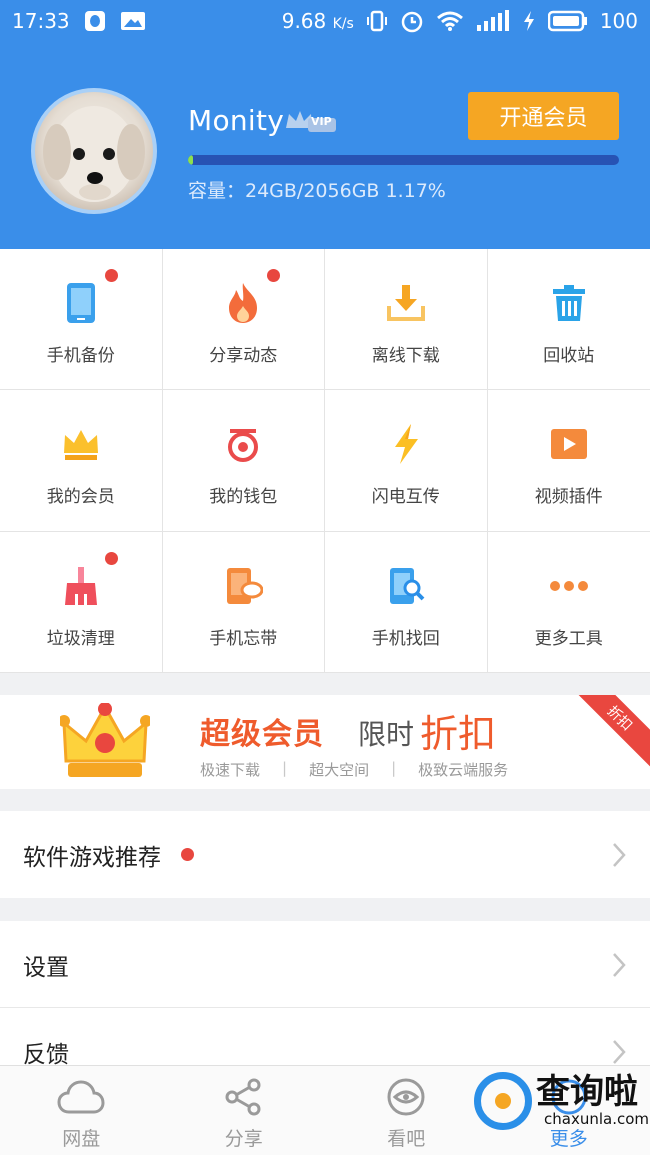  Describe the element at coordinates (243, 1097) in the screenshot. I see `share-icon` at that location.